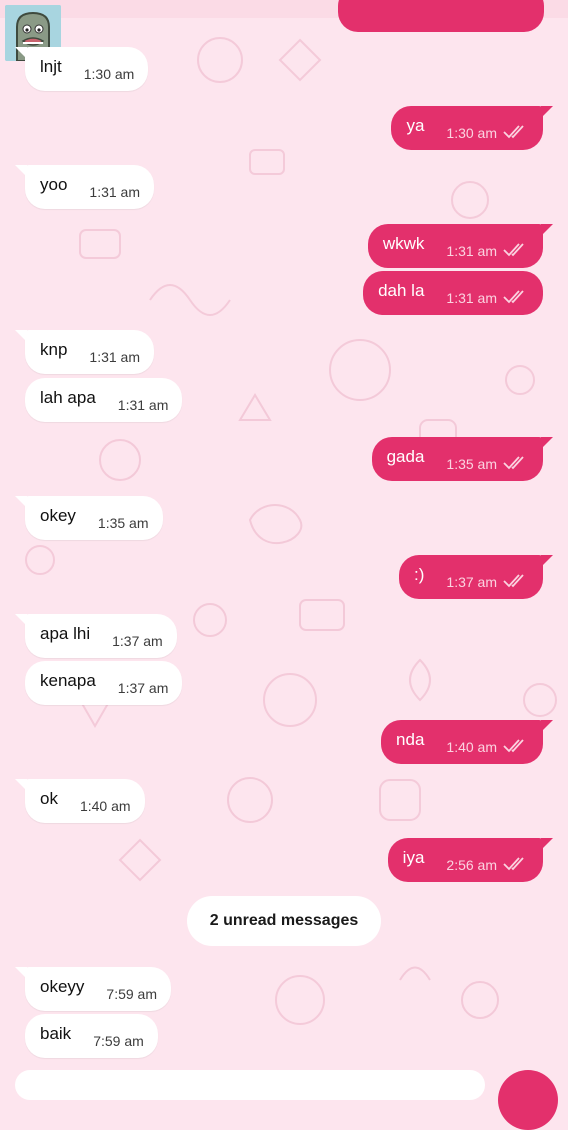 Image resolution: width=568 pixels, height=1130 pixels. What do you see at coordinates (68, 397) in the screenshot?
I see `message-text: lah apa` at bounding box center [68, 397].